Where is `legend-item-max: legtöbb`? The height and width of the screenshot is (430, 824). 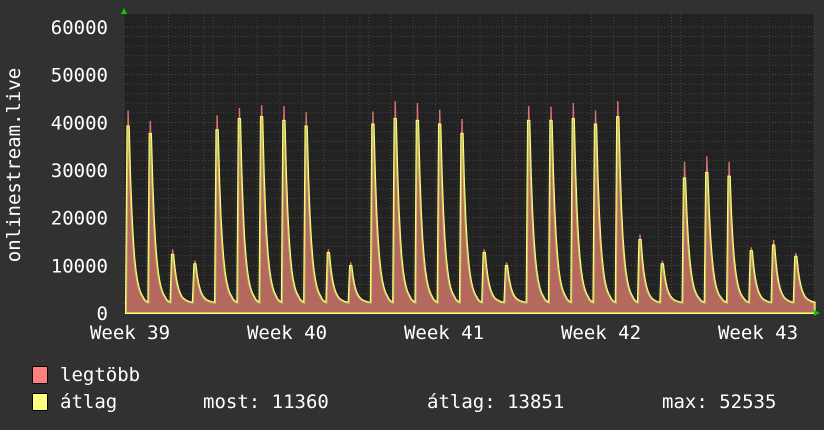 legend-item-max: legtöbb is located at coordinates (86, 375).